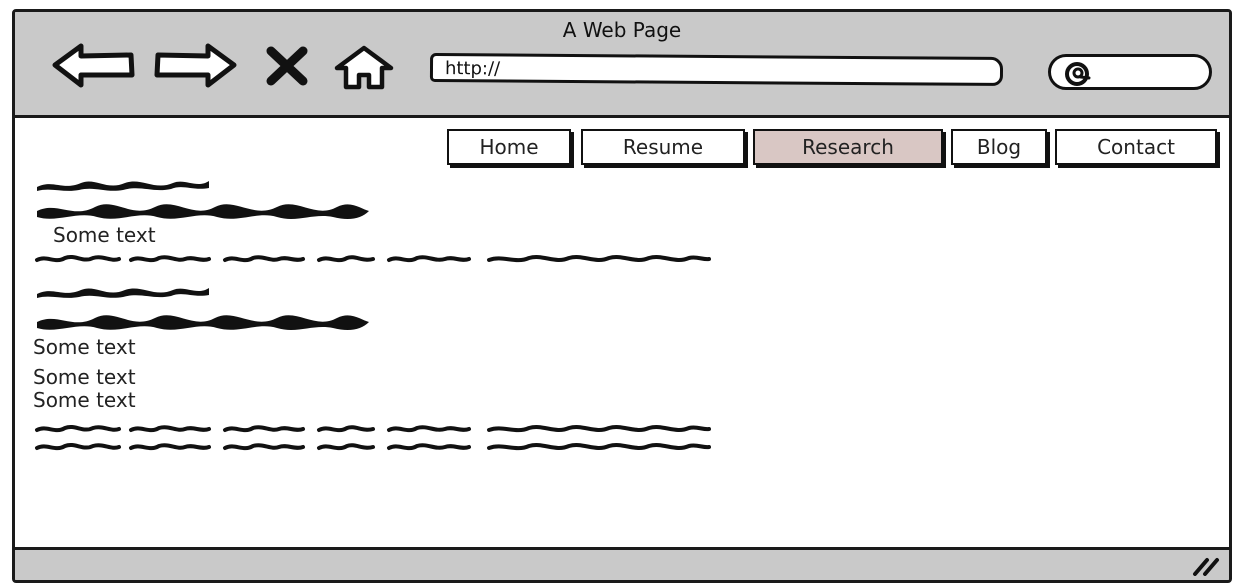 This screenshot has height=587, width=1234. Describe the element at coordinates (622, 563) in the screenshot. I see `status-bar` at that location.